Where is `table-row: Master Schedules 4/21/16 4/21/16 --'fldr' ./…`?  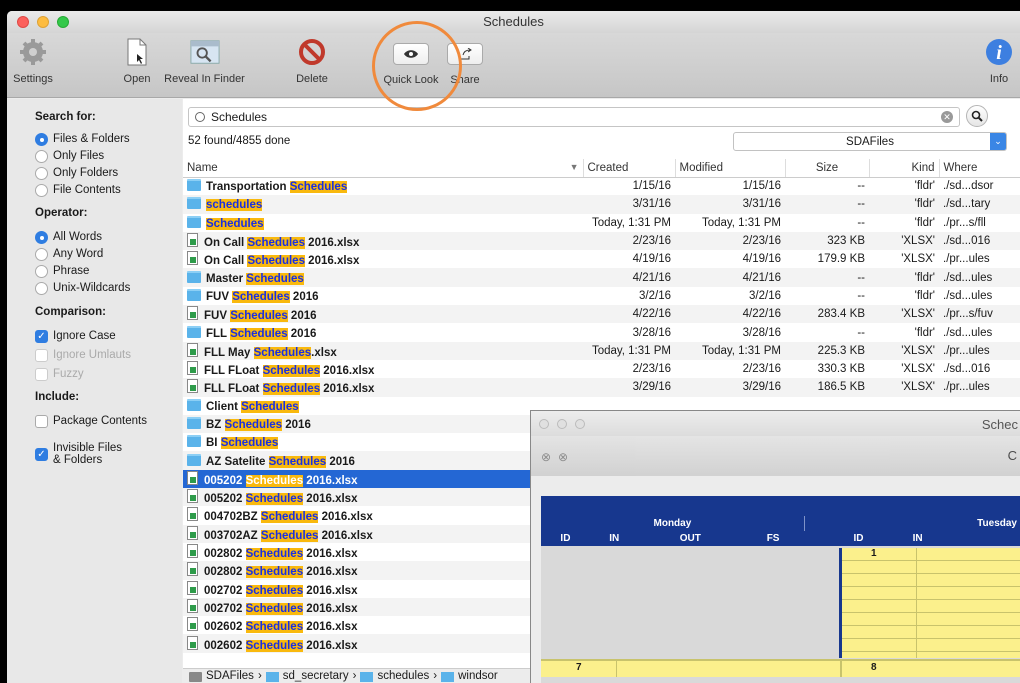
table-row: Master Schedules 4/21/16 4/21/16 --'fldr' ./… is located at coordinates (601, 277).